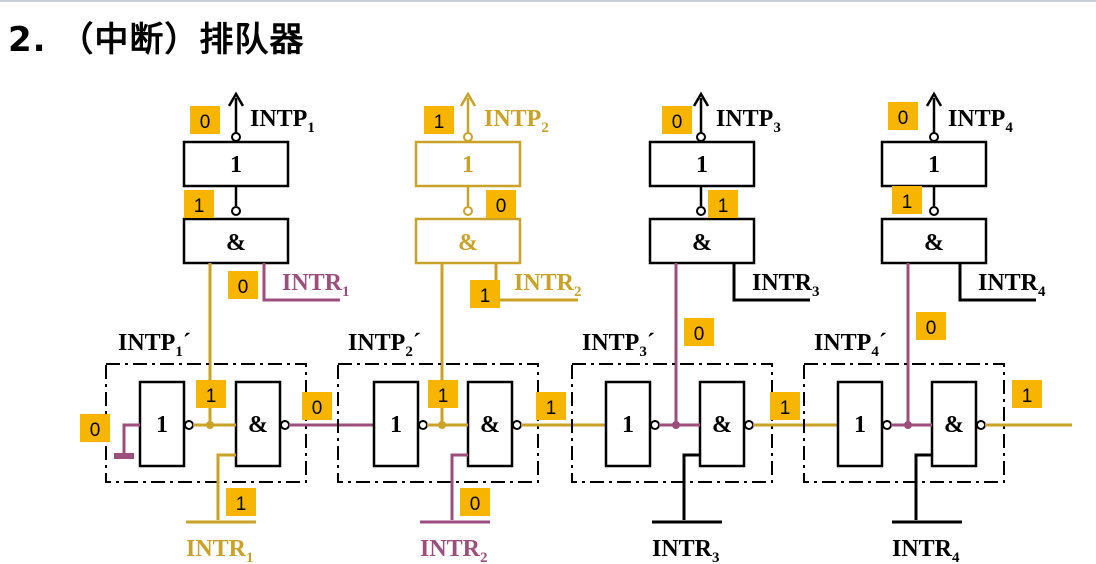 This screenshot has height=564, width=1096. I want to click on intp2-prime-label: INTP2´, so click(384, 345).